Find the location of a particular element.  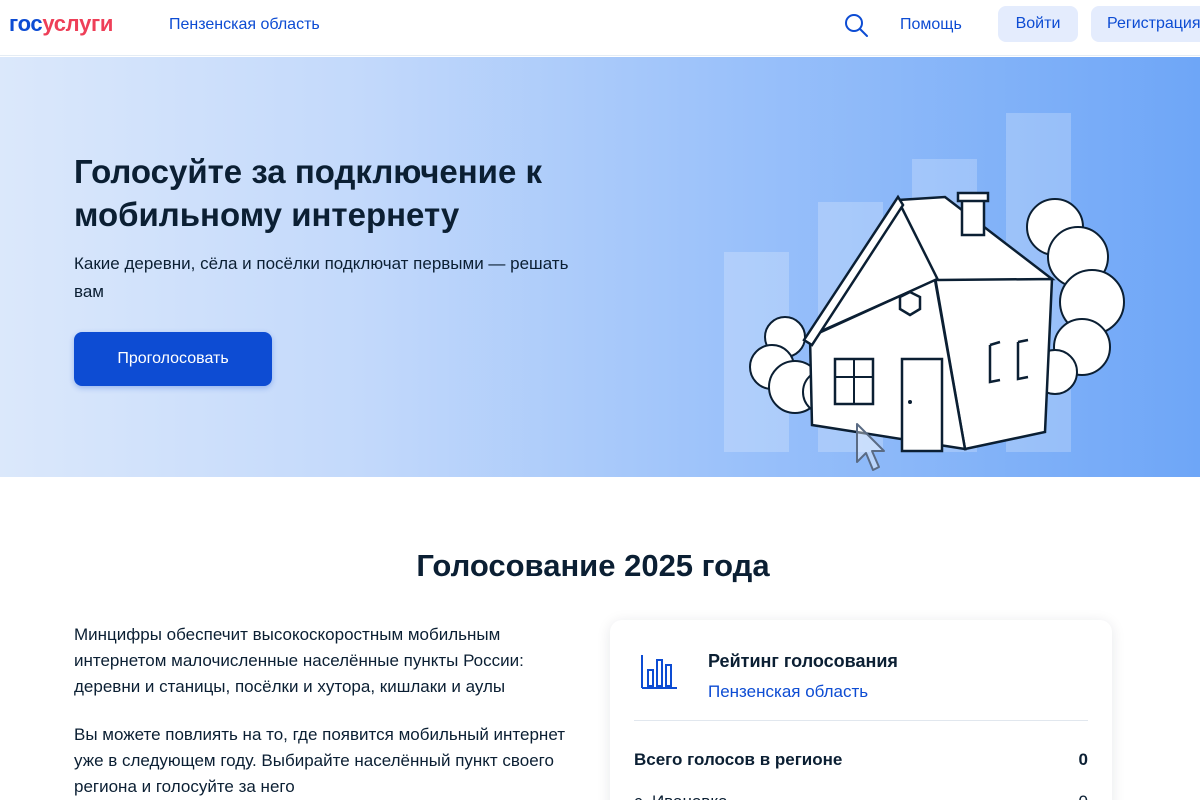

bar-chart-icon is located at coordinates (659, 671).